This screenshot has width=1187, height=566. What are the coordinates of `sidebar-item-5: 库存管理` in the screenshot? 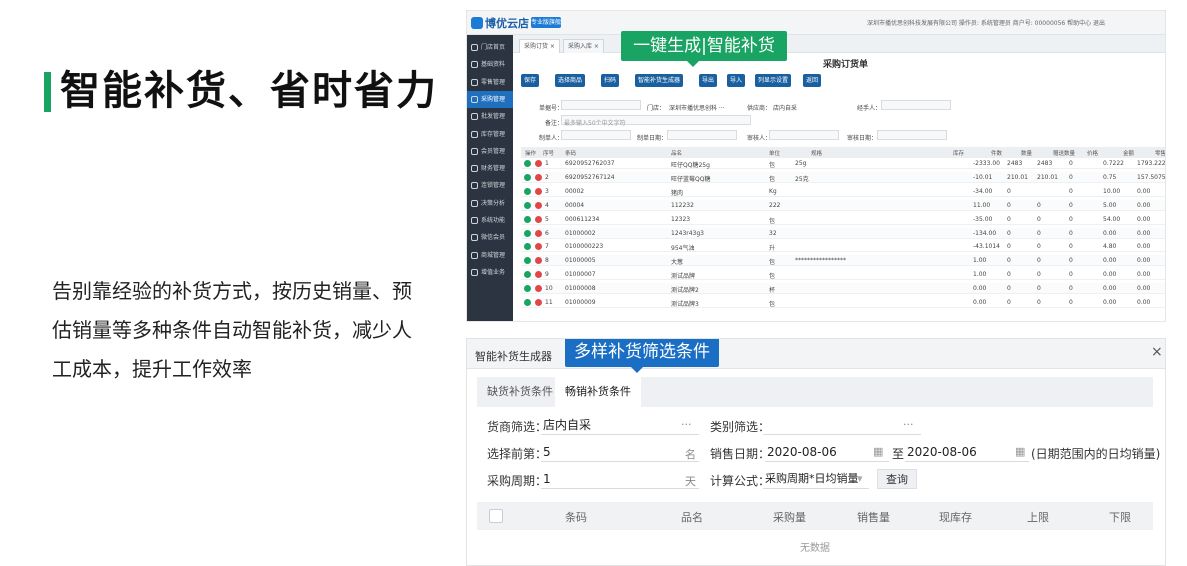 It's located at (490, 134).